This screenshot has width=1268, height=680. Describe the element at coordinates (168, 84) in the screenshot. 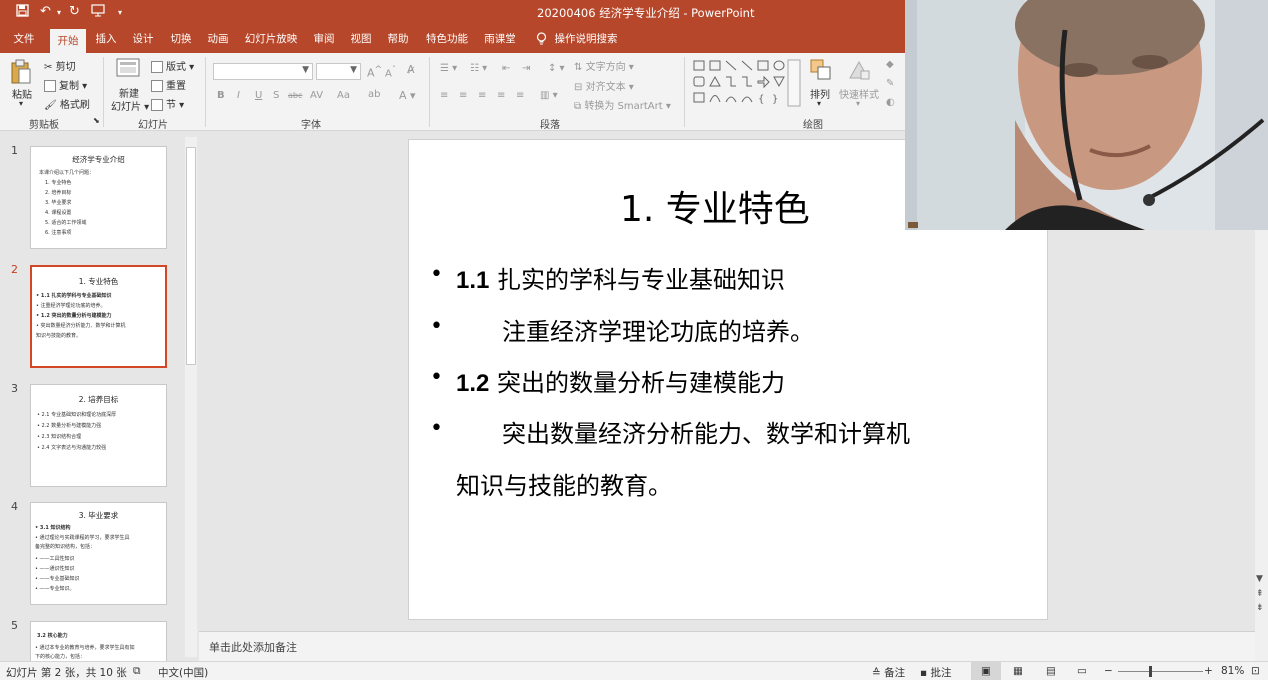

I see `reset-button: 重置` at that location.